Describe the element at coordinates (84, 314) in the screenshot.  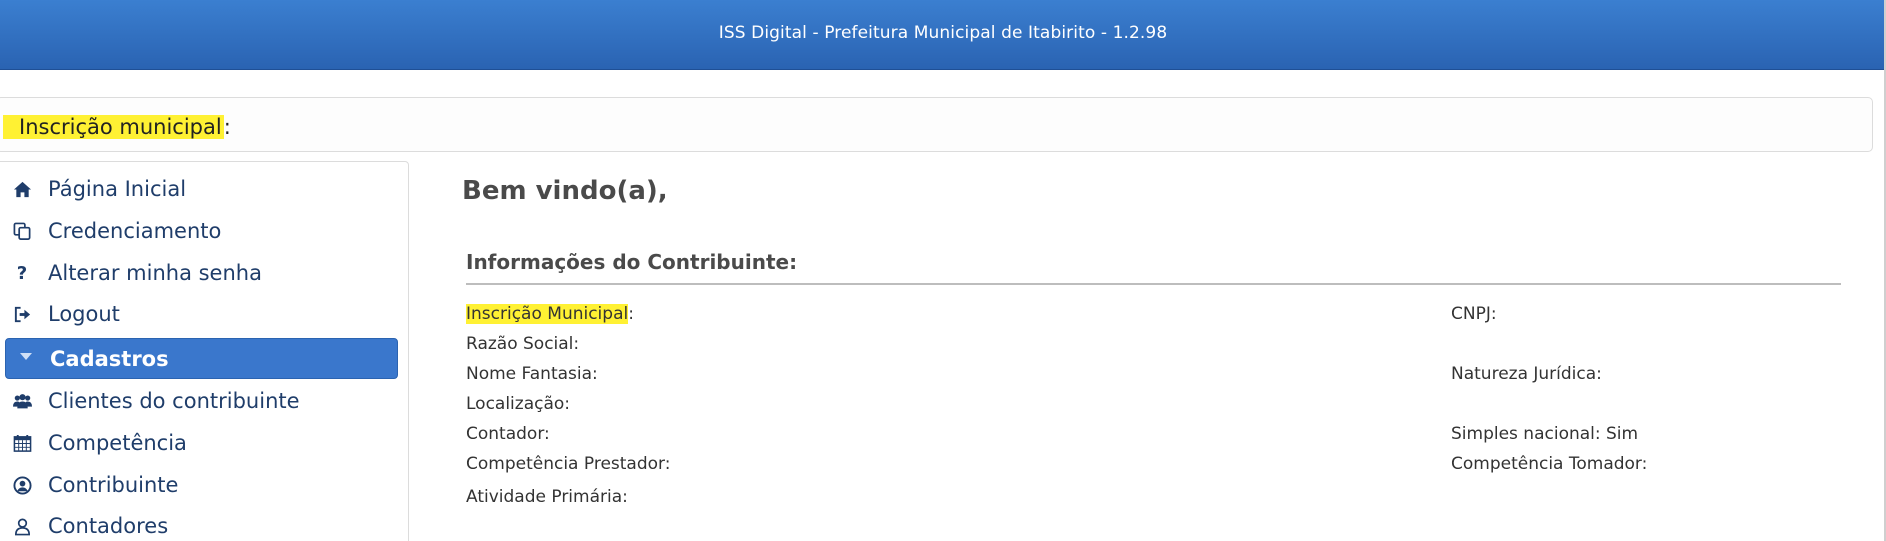
I see `sidebar-item-label: Logout` at that location.